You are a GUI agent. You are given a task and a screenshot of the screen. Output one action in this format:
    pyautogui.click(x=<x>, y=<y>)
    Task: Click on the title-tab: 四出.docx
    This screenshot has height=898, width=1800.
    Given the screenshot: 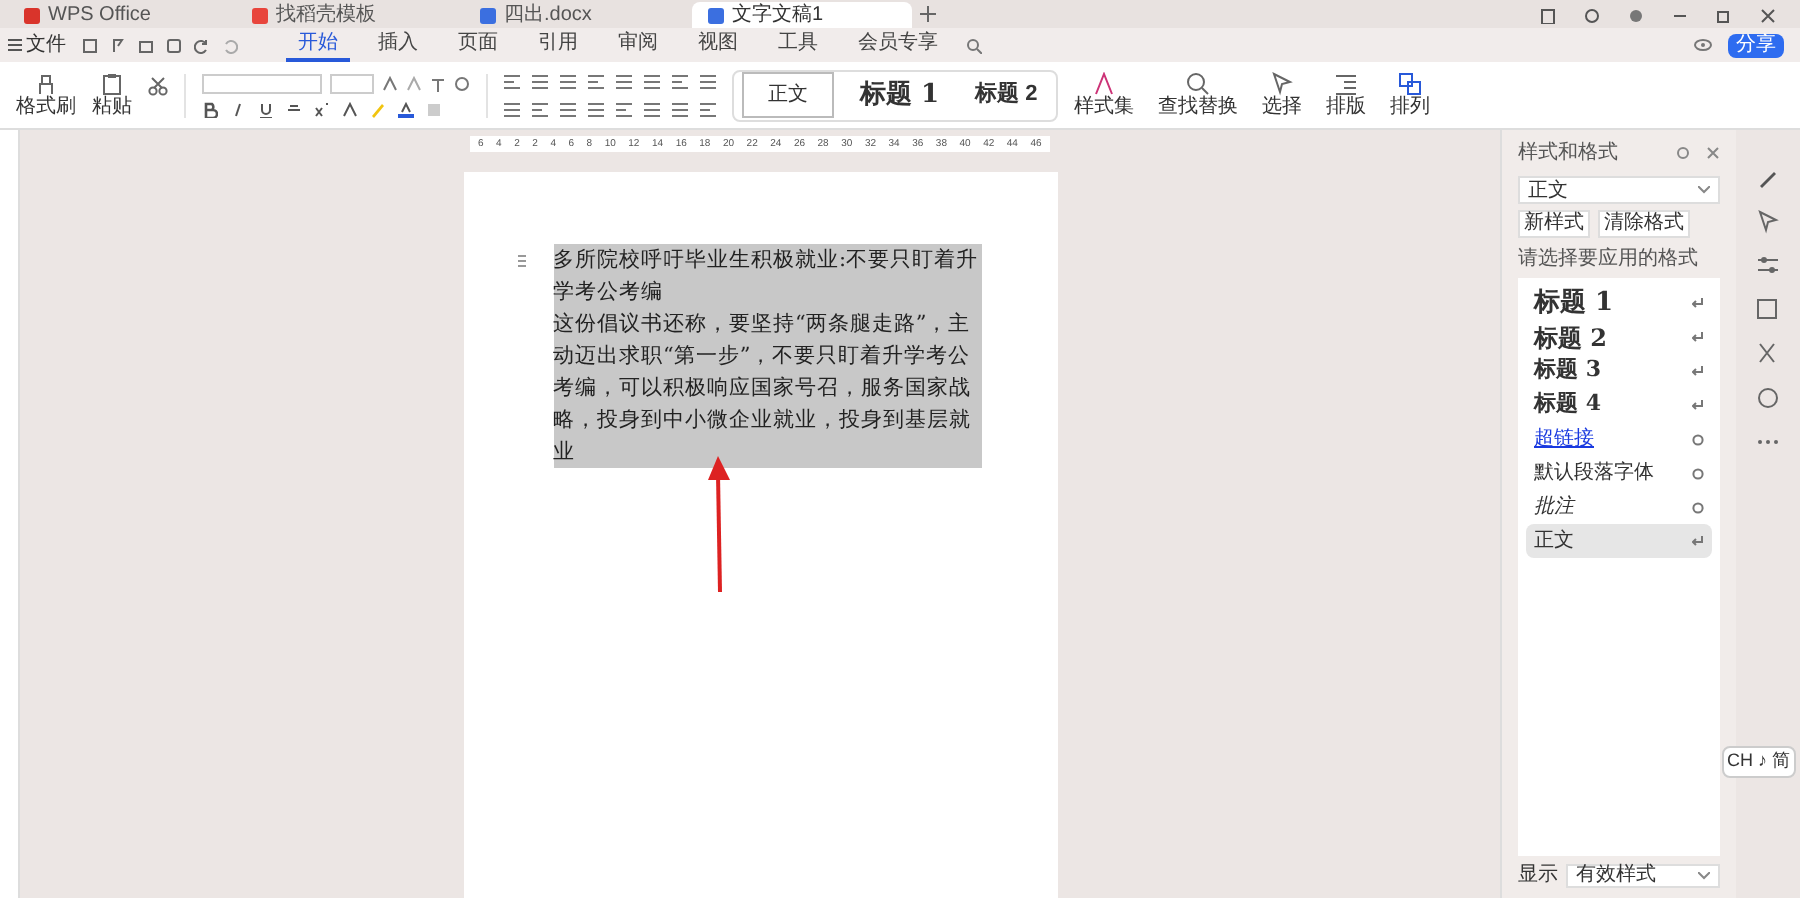 What is the action you would take?
    pyautogui.click(x=574, y=15)
    